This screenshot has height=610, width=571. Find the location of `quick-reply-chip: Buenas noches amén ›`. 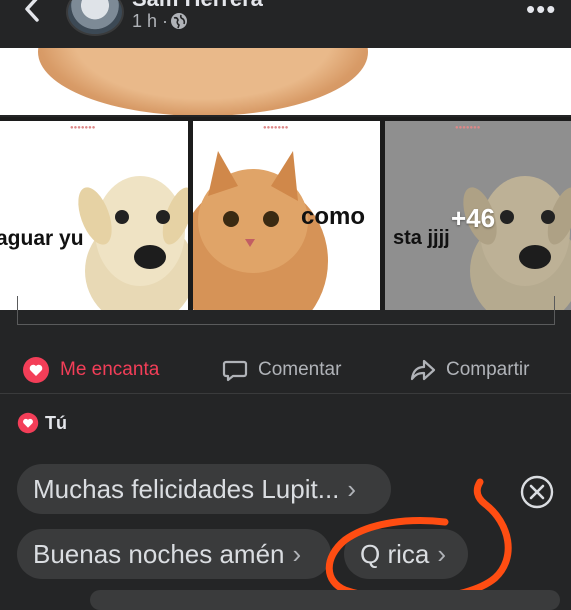

quick-reply-chip: Buenas noches amén › is located at coordinates (174, 554).